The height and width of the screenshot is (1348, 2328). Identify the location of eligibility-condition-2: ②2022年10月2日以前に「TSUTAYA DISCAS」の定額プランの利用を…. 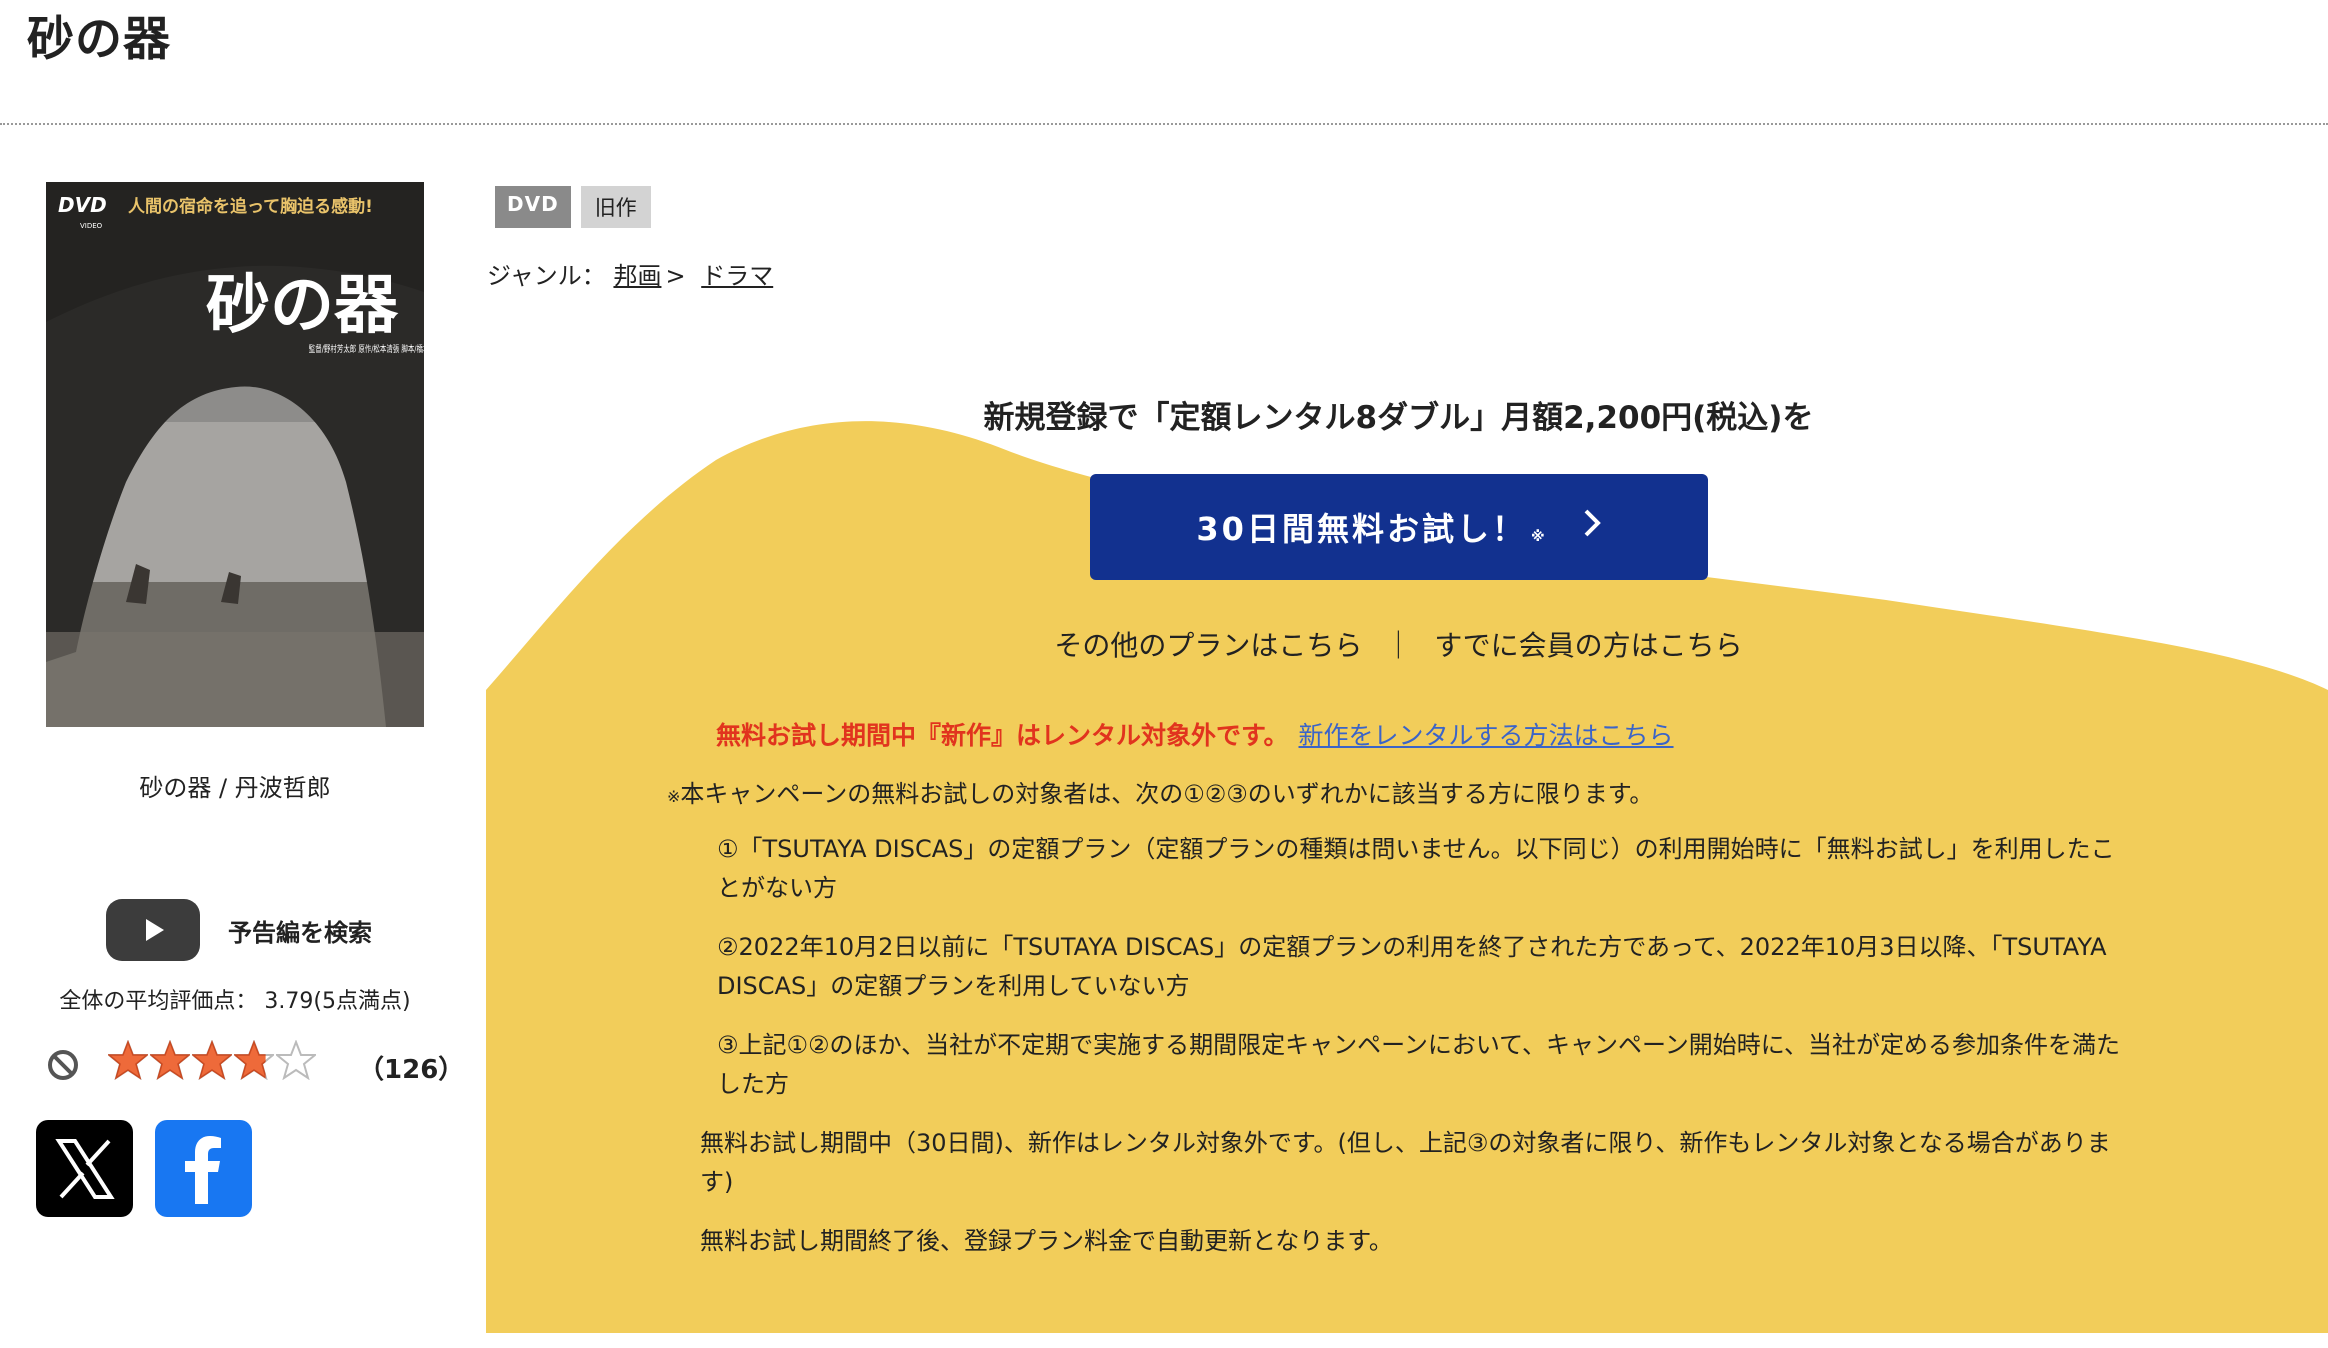
(1412, 966).